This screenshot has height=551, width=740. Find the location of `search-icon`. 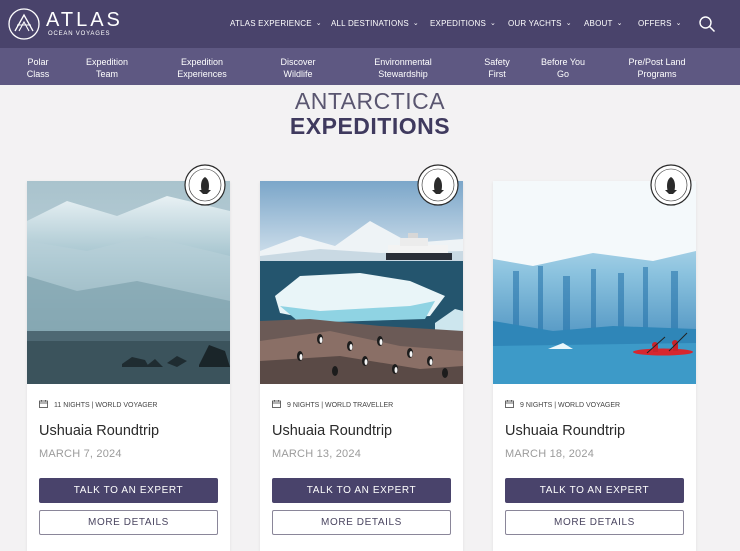

search-icon is located at coordinates (707, 24).